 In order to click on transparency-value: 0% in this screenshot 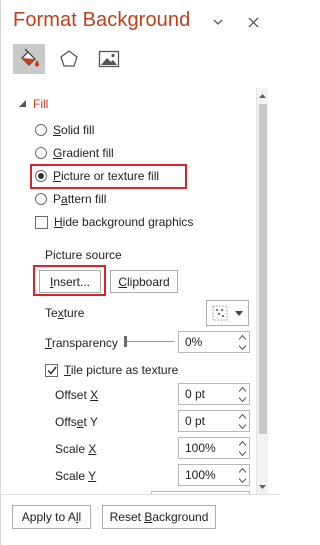, I will do `click(194, 342)`.